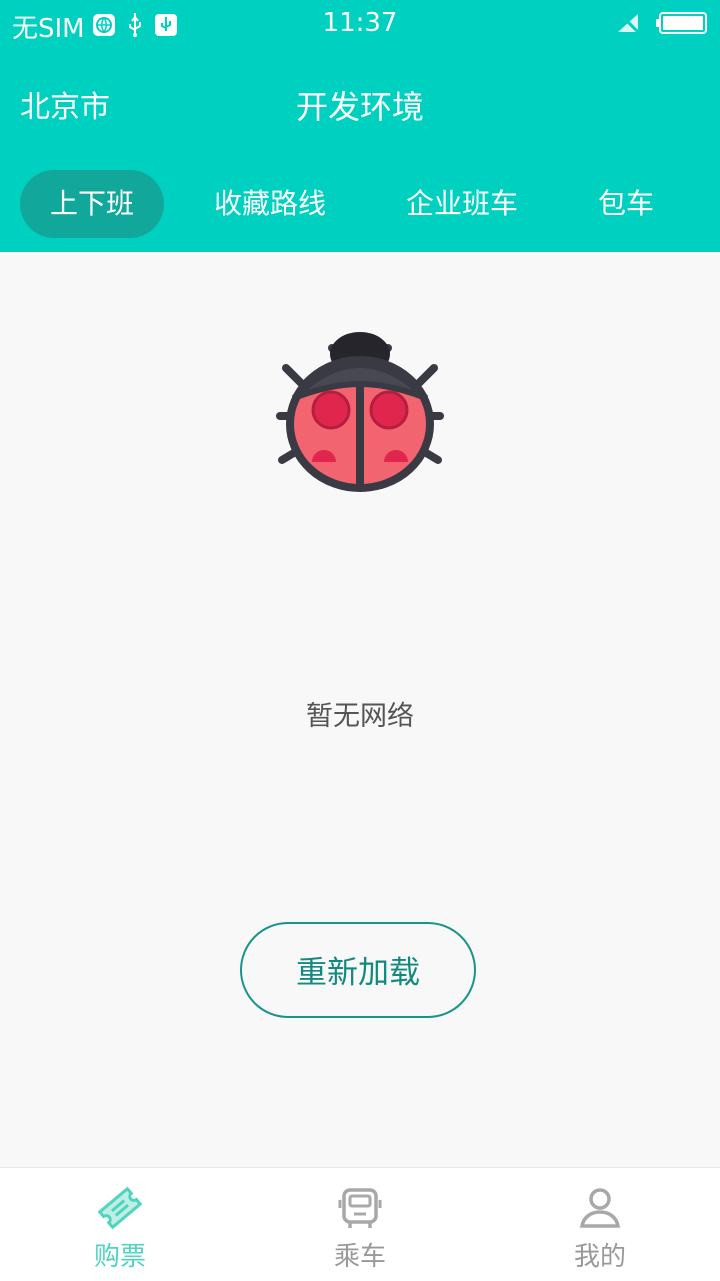  What do you see at coordinates (120, 1208) in the screenshot?
I see `ticket-icon` at bounding box center [120, 1208].